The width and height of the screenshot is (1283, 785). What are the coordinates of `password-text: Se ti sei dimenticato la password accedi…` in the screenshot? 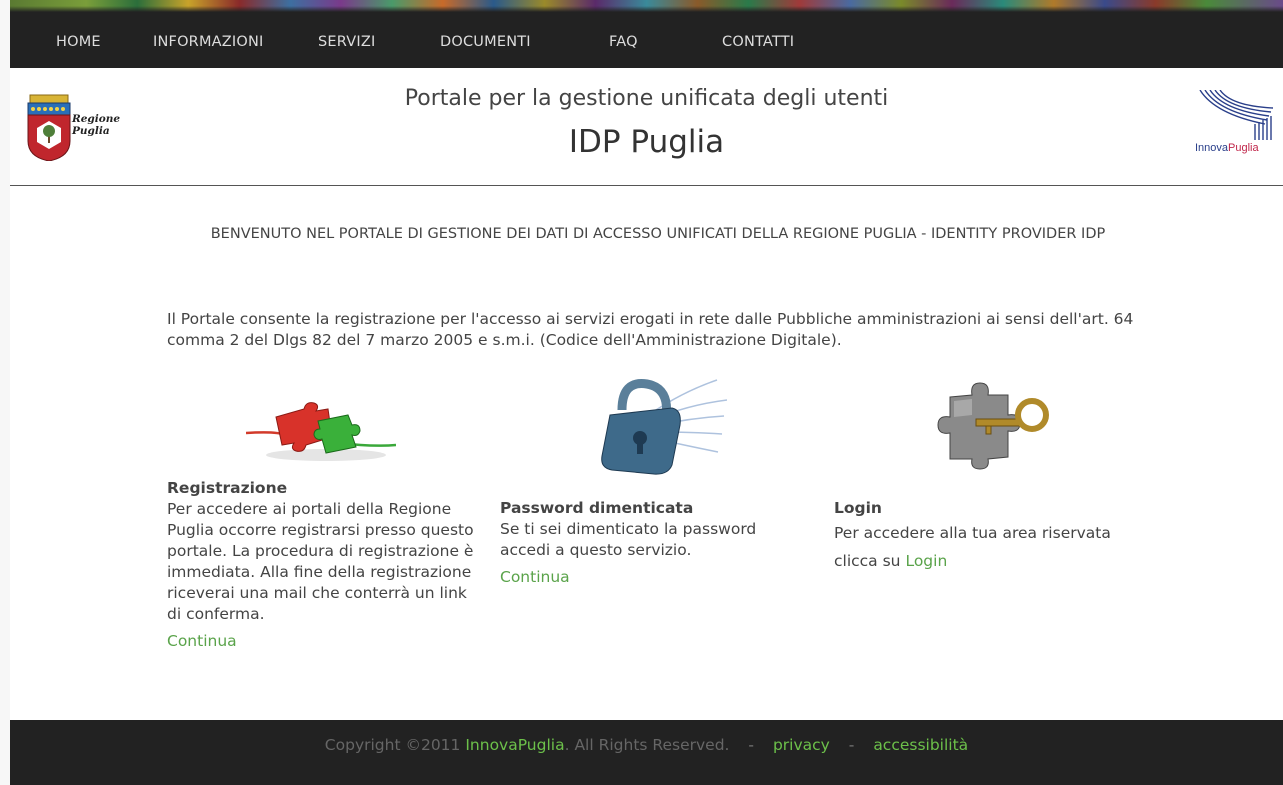 It's located at (628, 539).